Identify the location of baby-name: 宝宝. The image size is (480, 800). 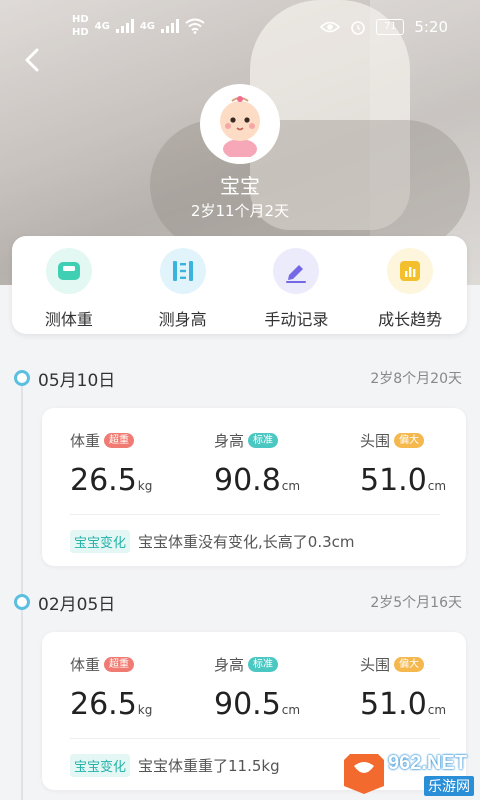
(240, 186).